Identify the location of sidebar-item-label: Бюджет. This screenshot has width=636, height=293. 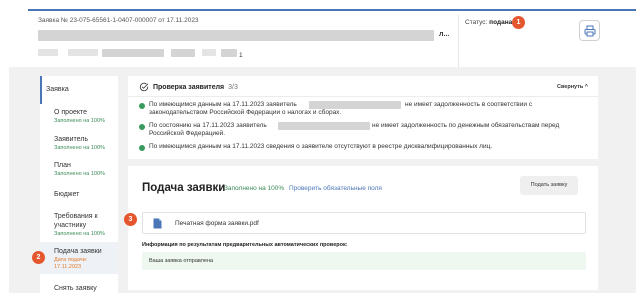
(67, 194).